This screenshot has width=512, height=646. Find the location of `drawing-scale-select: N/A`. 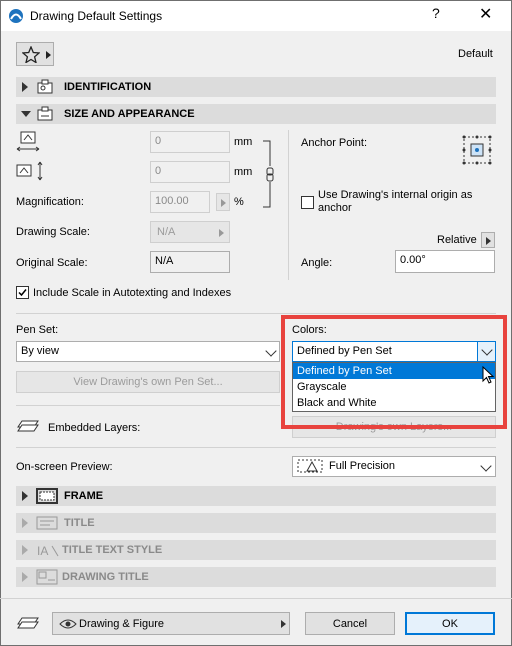

drawing-scale-select: N/A is located at coordinates (190, 232).